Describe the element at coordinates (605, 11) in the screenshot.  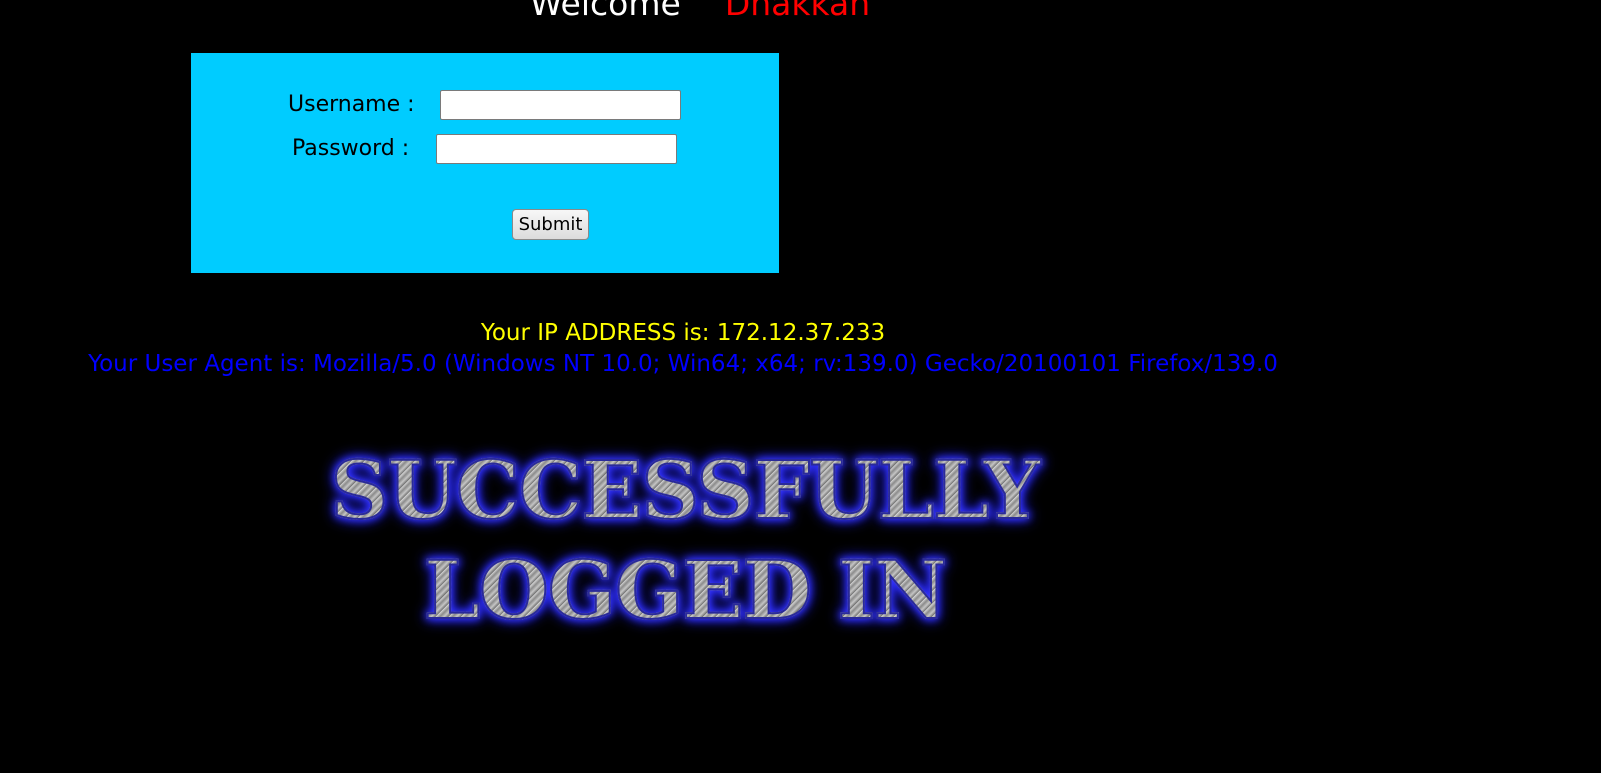
I see `welcome-text: Welcome` at that location.